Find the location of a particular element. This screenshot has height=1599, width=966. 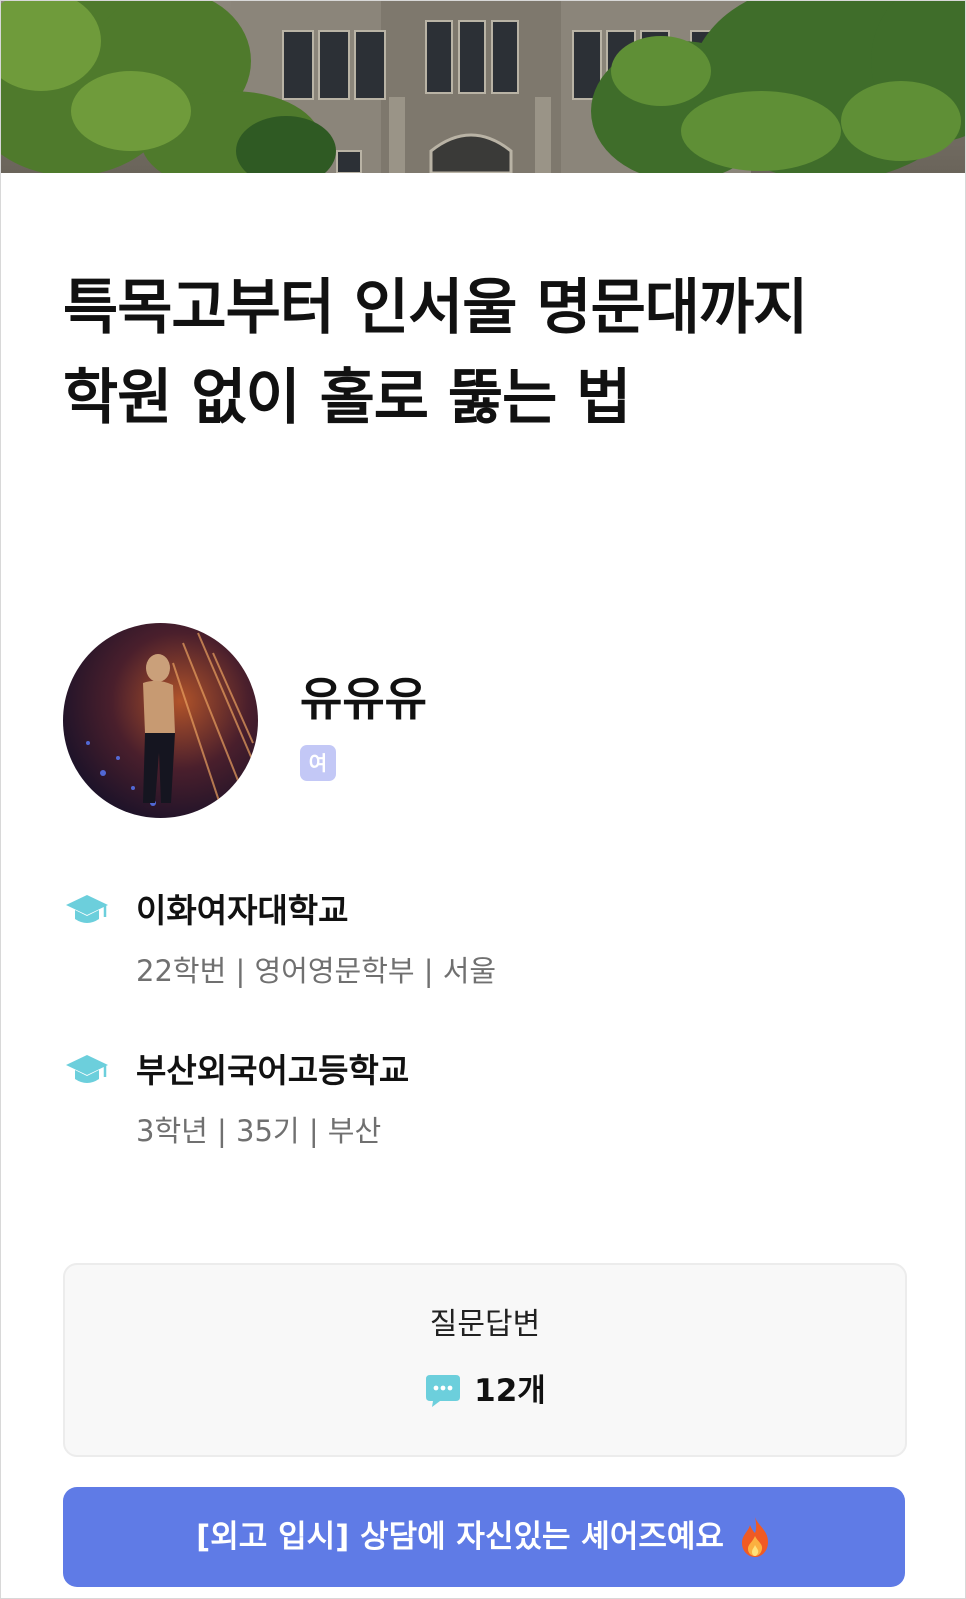

school-detail: 3학년 | 35기 | 부산 is located at coordinates (259, 1131).